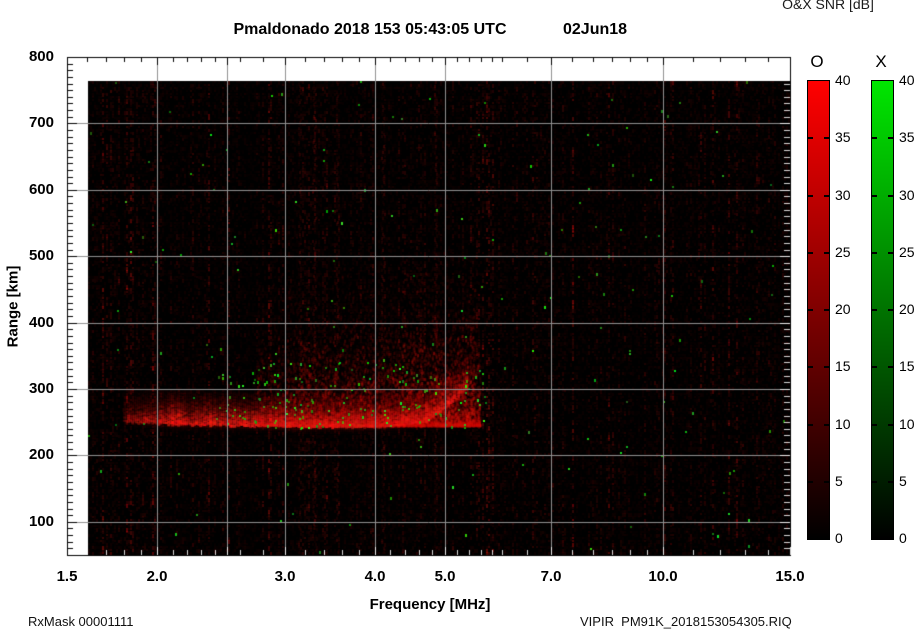 The height and width of the screenshot is (636, 922). I want to click on y-tick-label: 100, so click(41, 521).